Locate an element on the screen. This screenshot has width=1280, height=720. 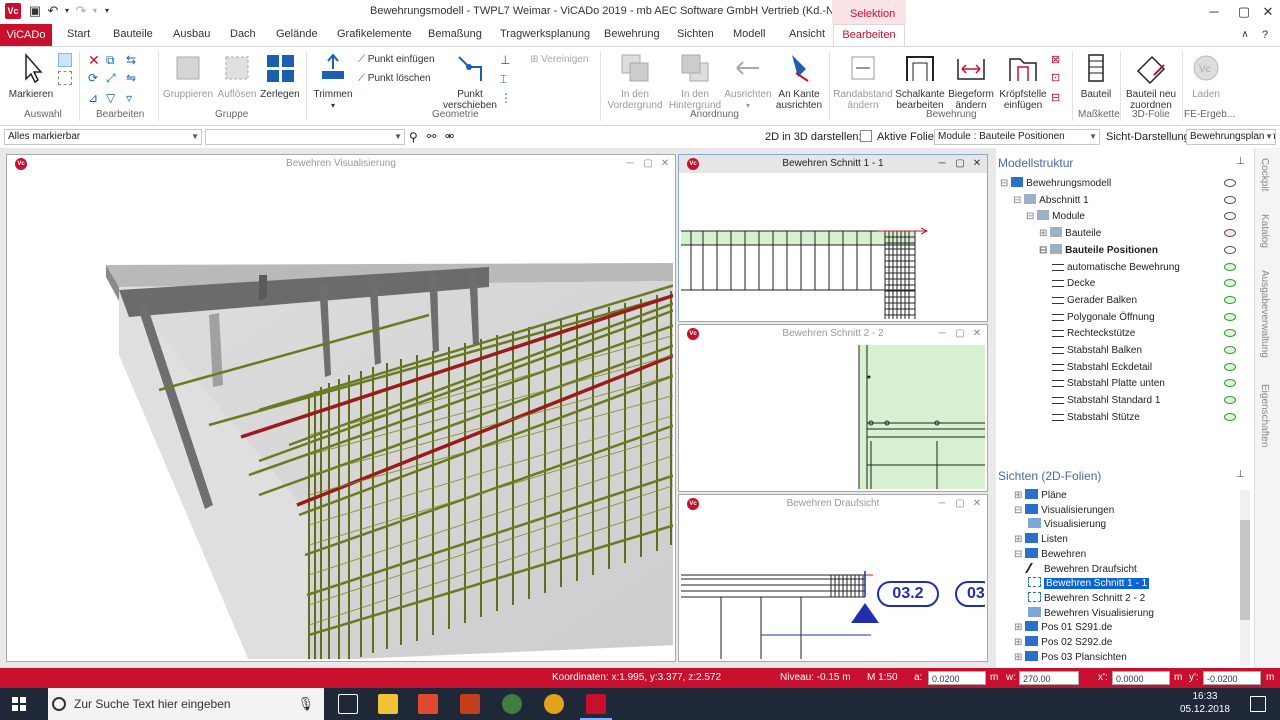
filter-remove-icon: ⚮ is located at coordinates (452, 137).